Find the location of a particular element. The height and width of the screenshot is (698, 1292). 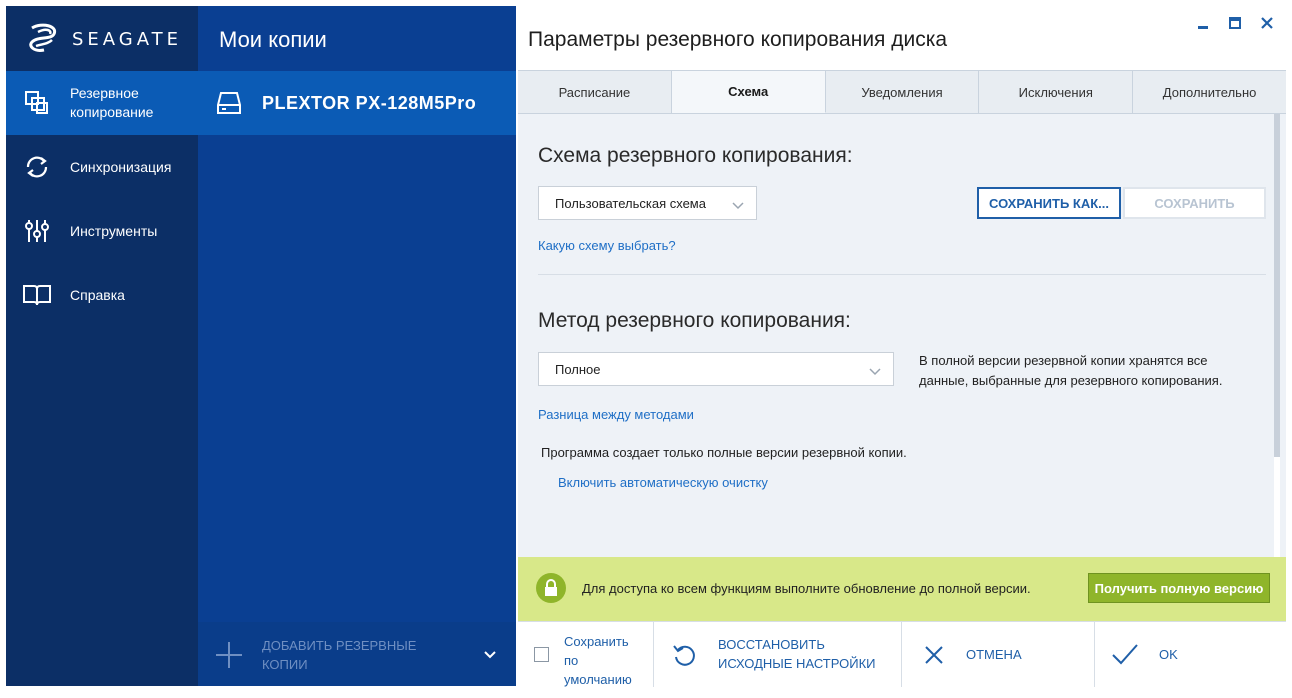

sync-icon is located at coordinates (37, 167).